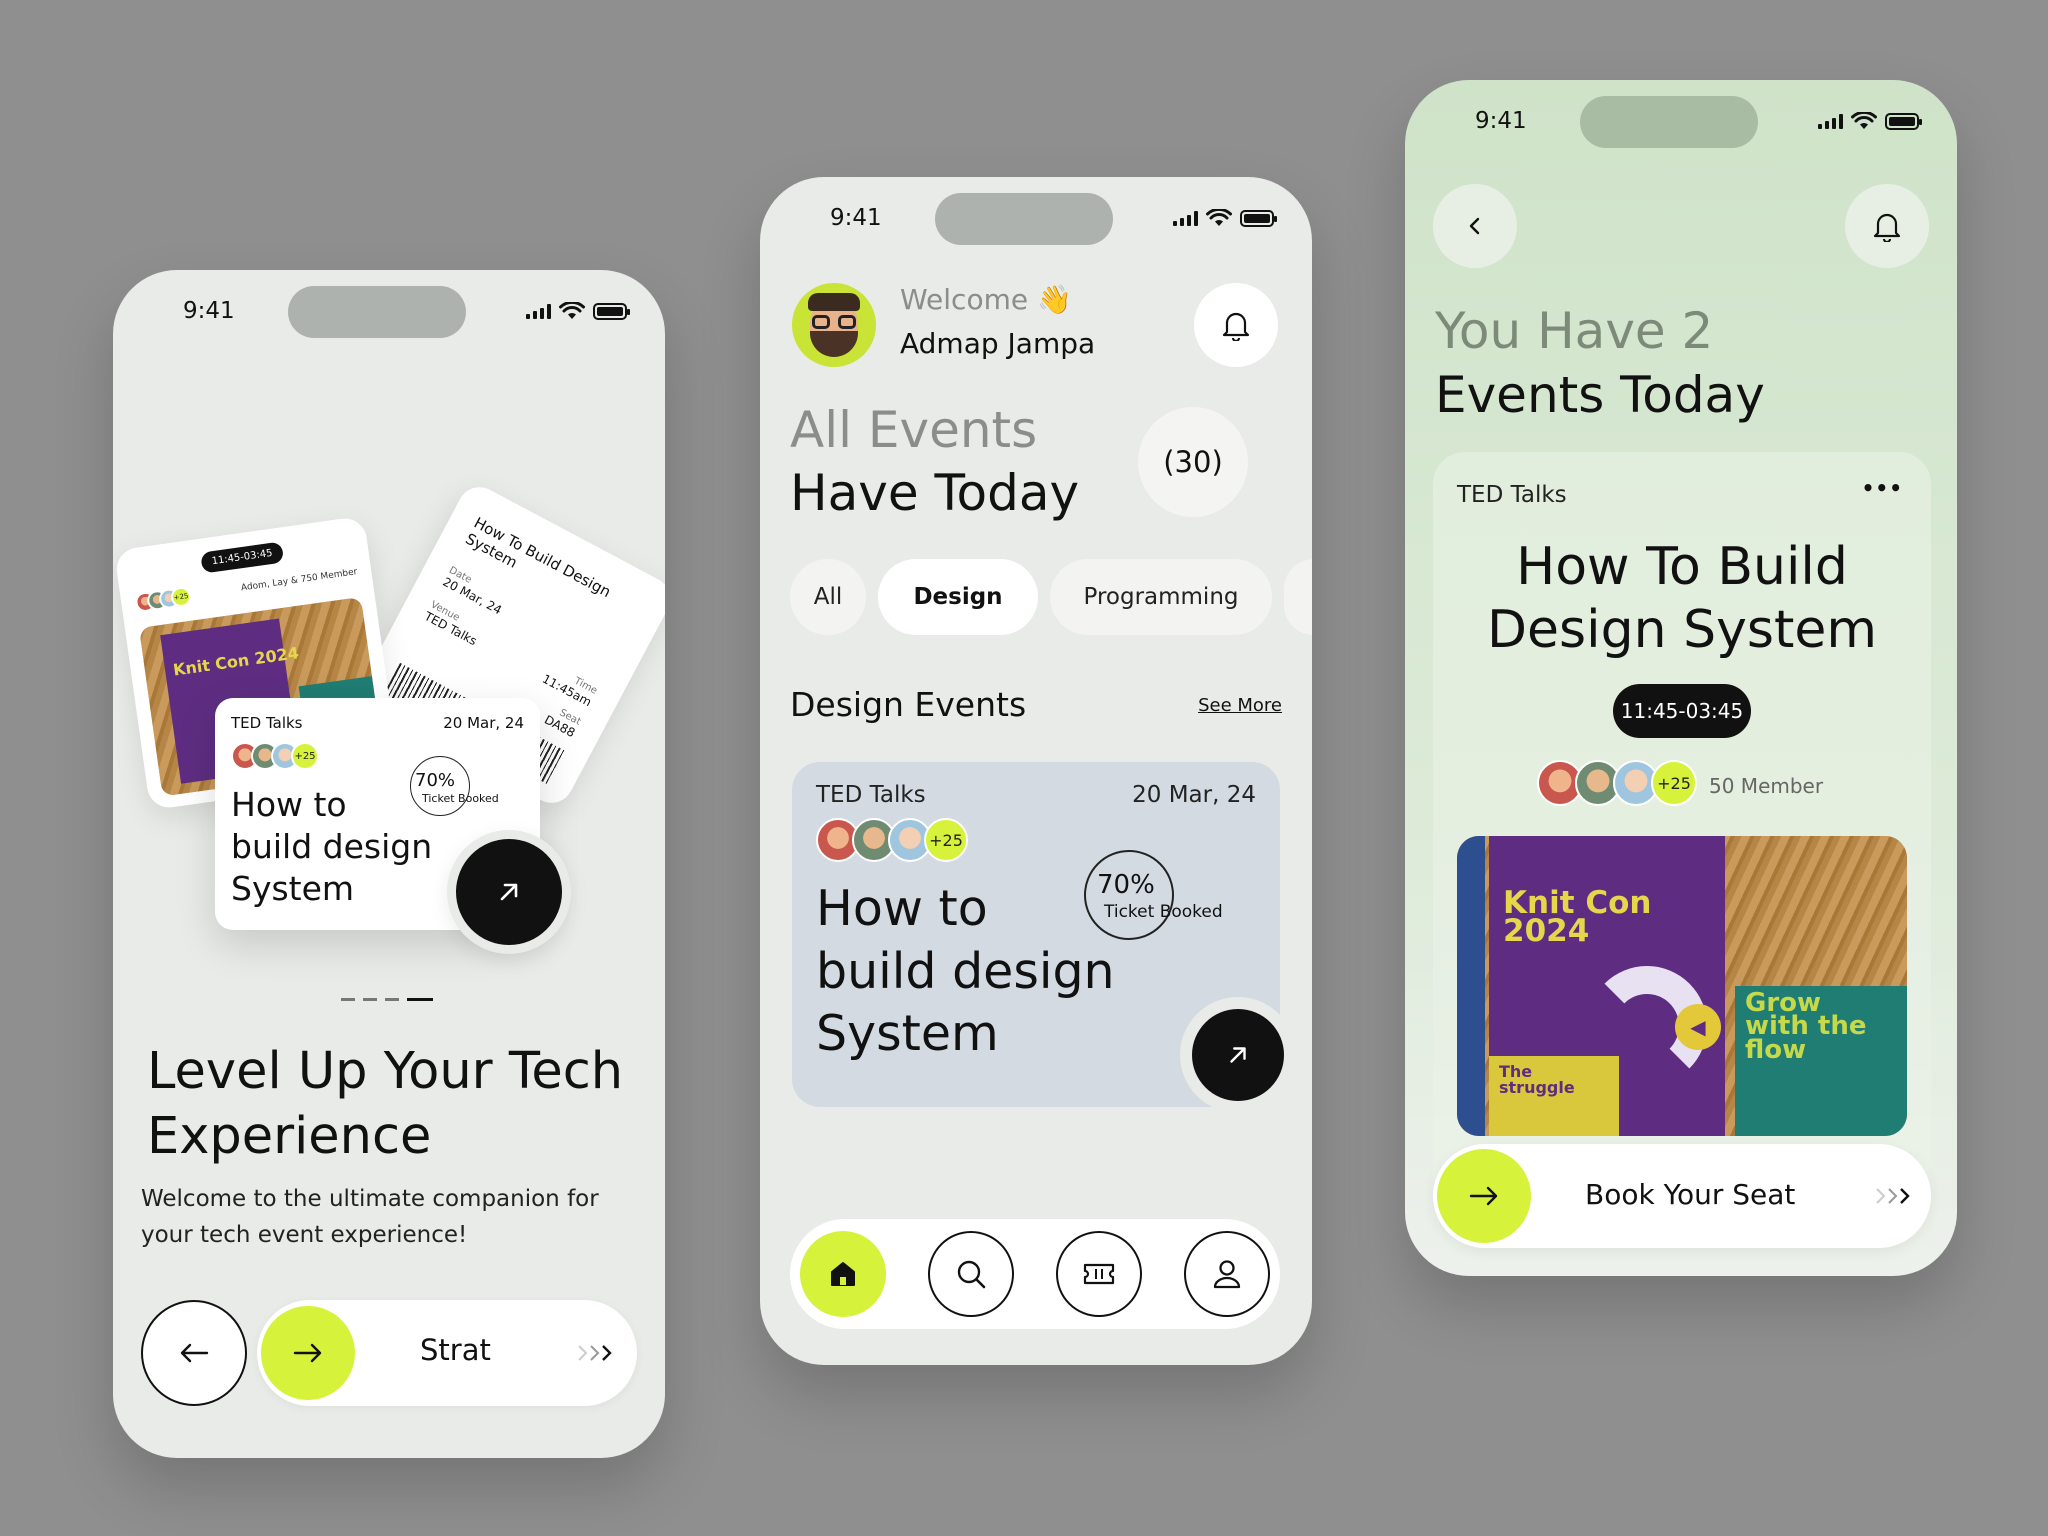 The height and width of the screenshot is (1536, 2048). What do you see at coordinates (1512, 495) in the screenshot?
I see `event-org: TED Talks` at bounding box center [1512, 495].